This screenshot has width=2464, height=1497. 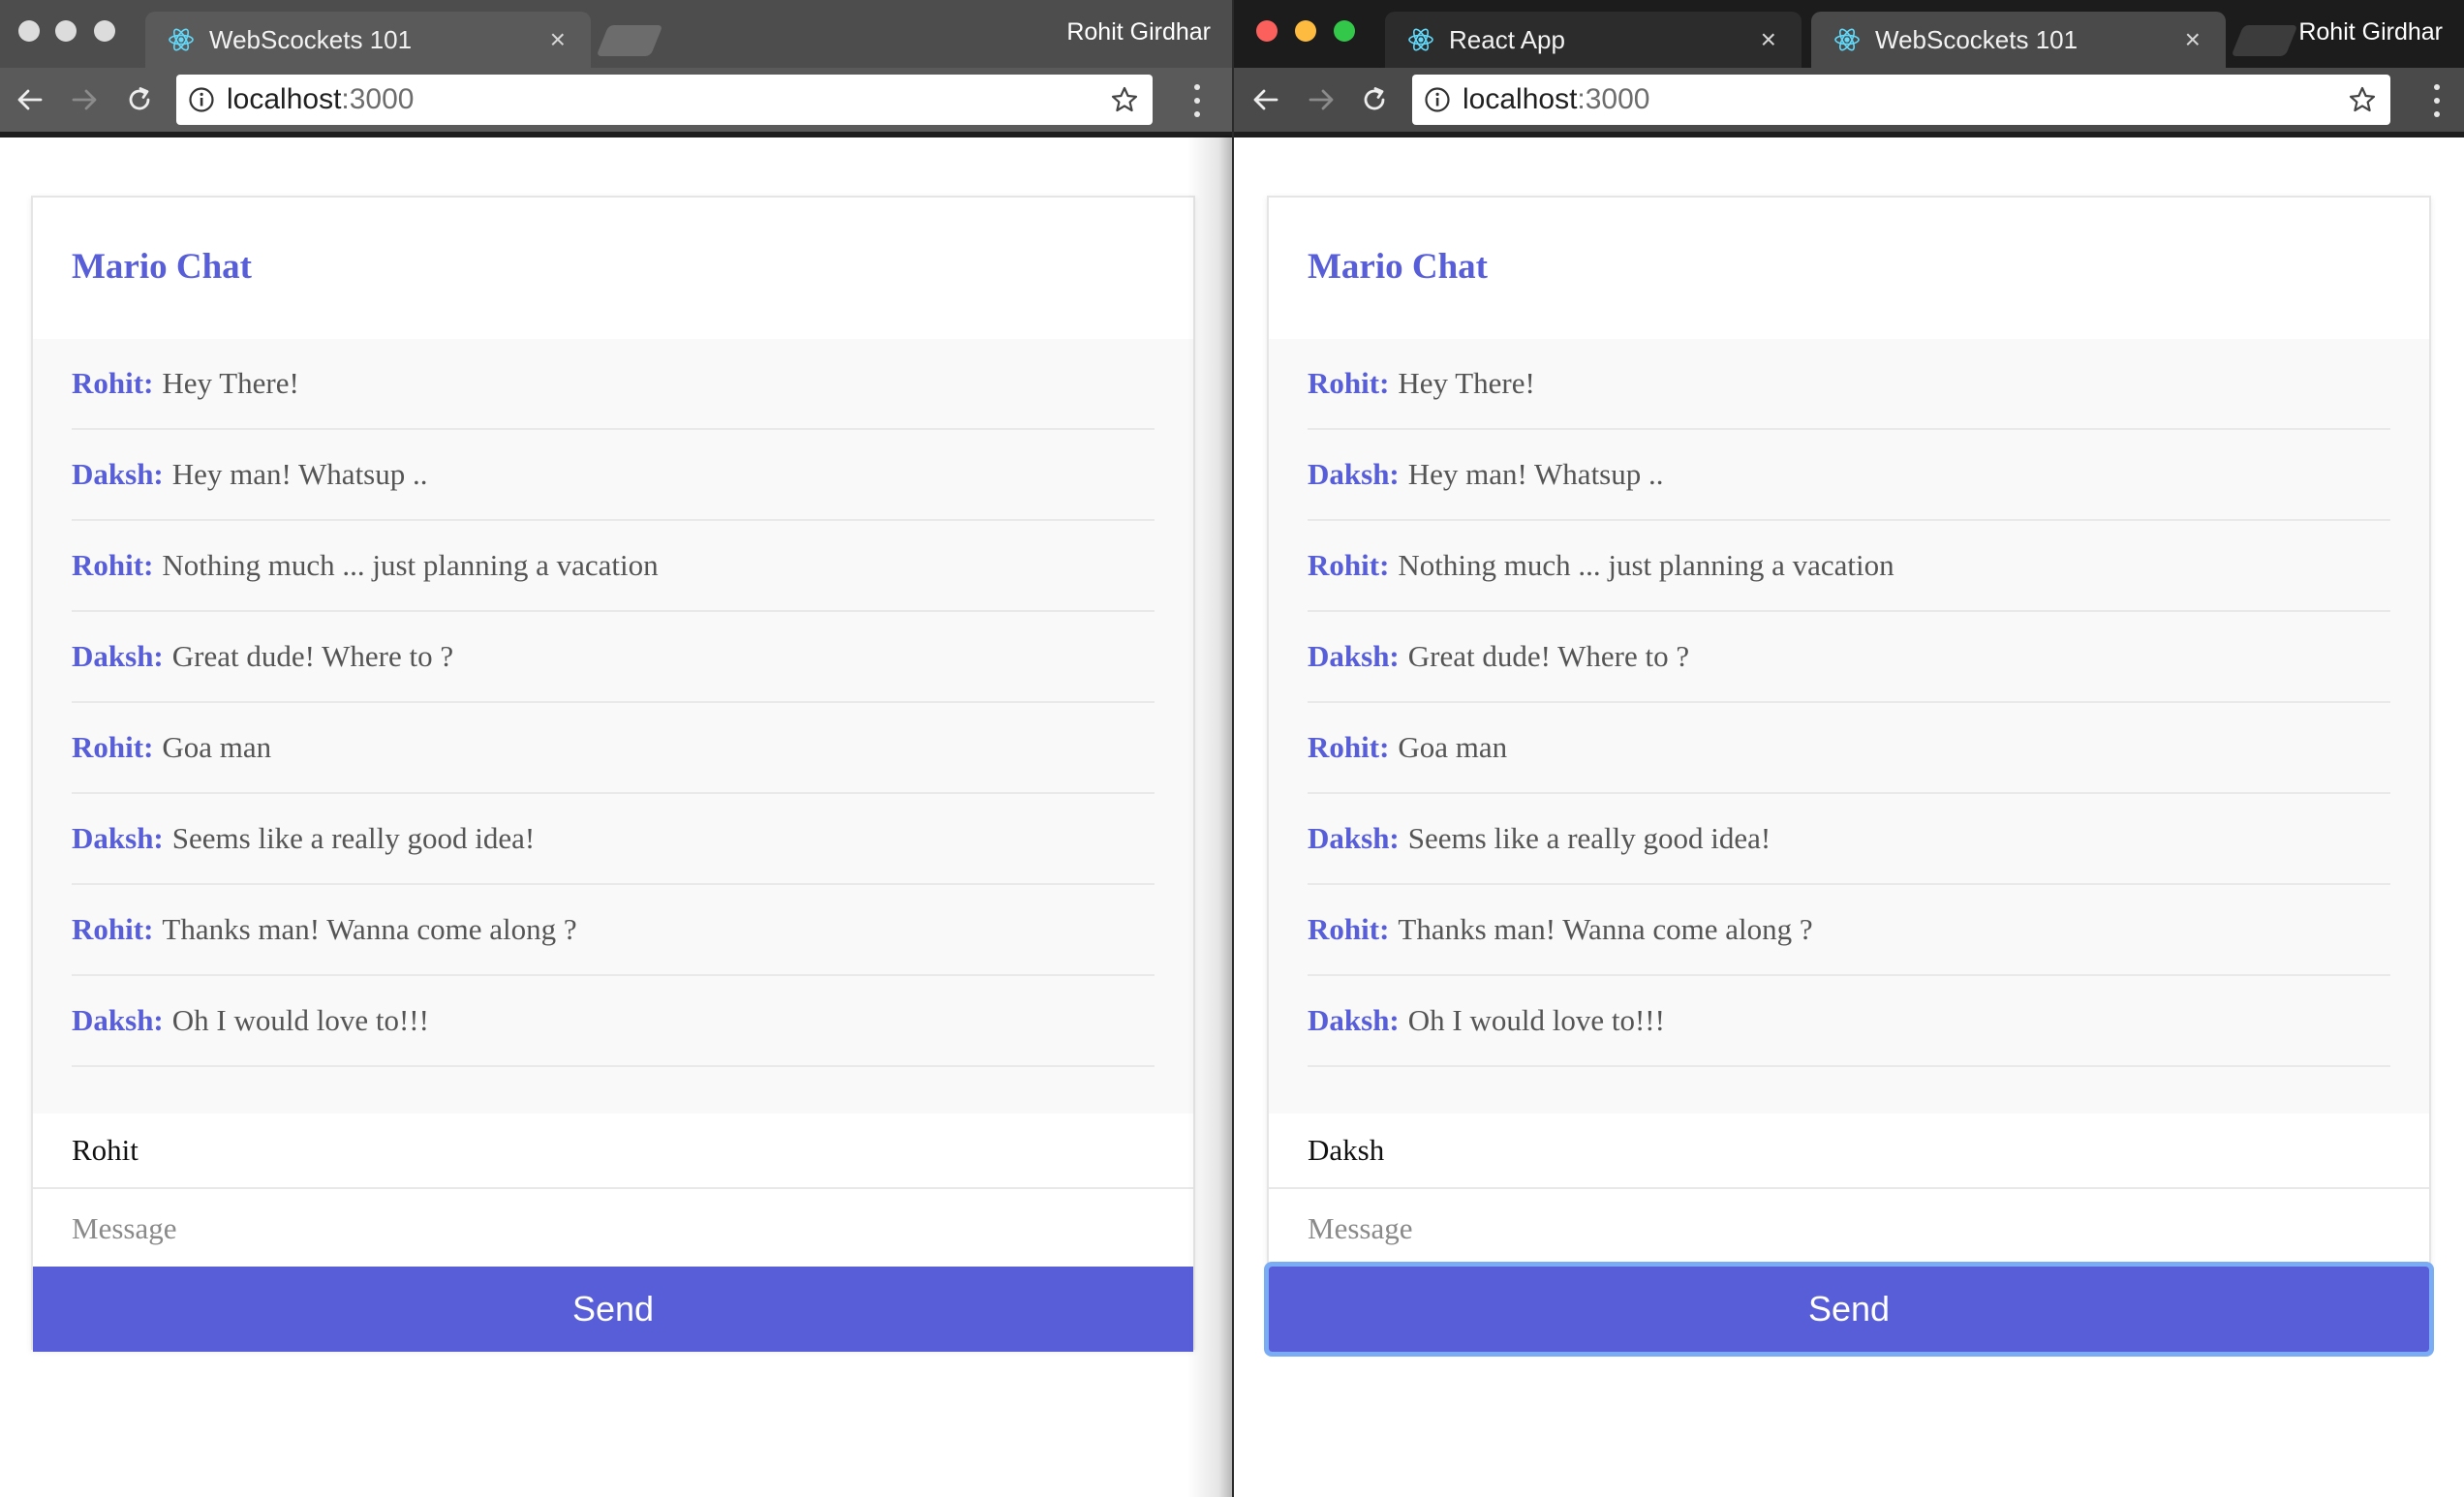 I want to click on chat-message: Rohit: Goa man, so click(x=1849, y=748).